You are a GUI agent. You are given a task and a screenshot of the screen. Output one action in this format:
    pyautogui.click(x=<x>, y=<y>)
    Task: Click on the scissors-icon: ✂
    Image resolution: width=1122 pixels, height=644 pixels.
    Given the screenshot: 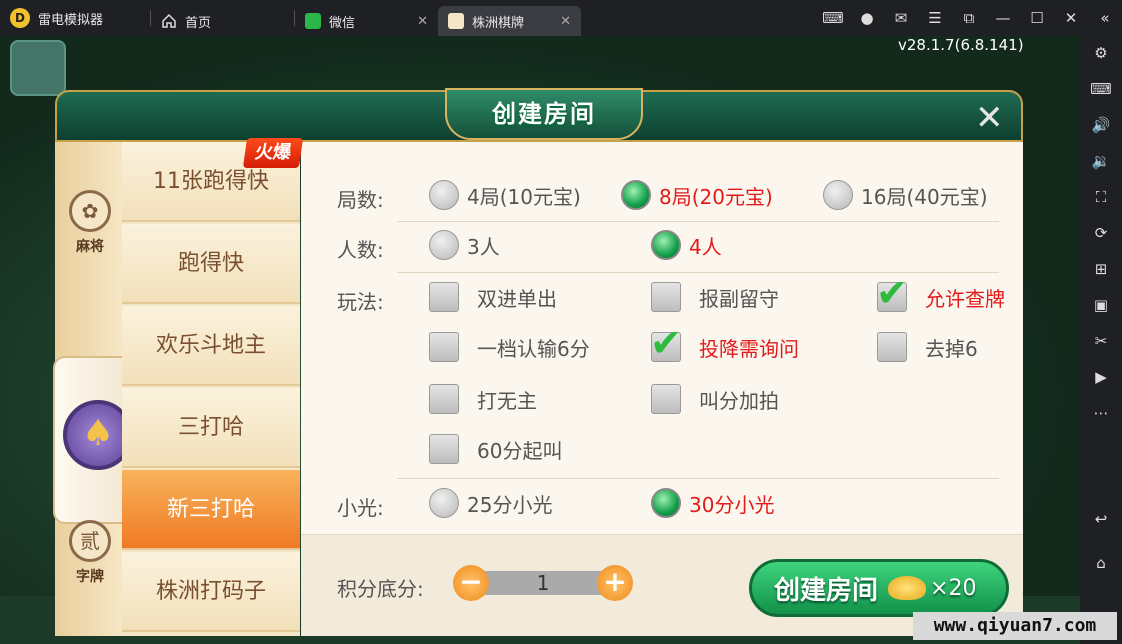 What is the action you would take?
    pyautogui.click(x=1101, y=341)
    